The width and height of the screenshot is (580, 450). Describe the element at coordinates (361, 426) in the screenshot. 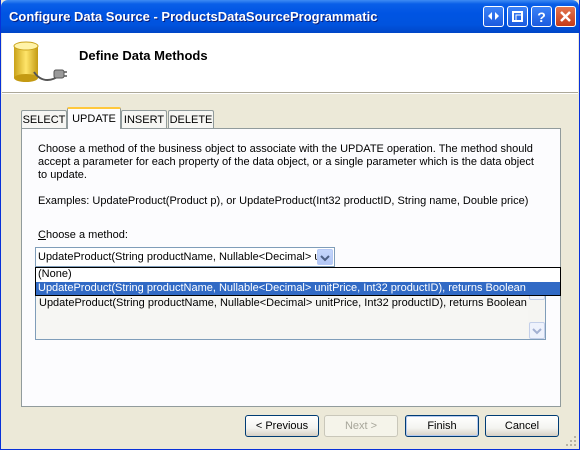

I see `next-button: Next >` at that location.